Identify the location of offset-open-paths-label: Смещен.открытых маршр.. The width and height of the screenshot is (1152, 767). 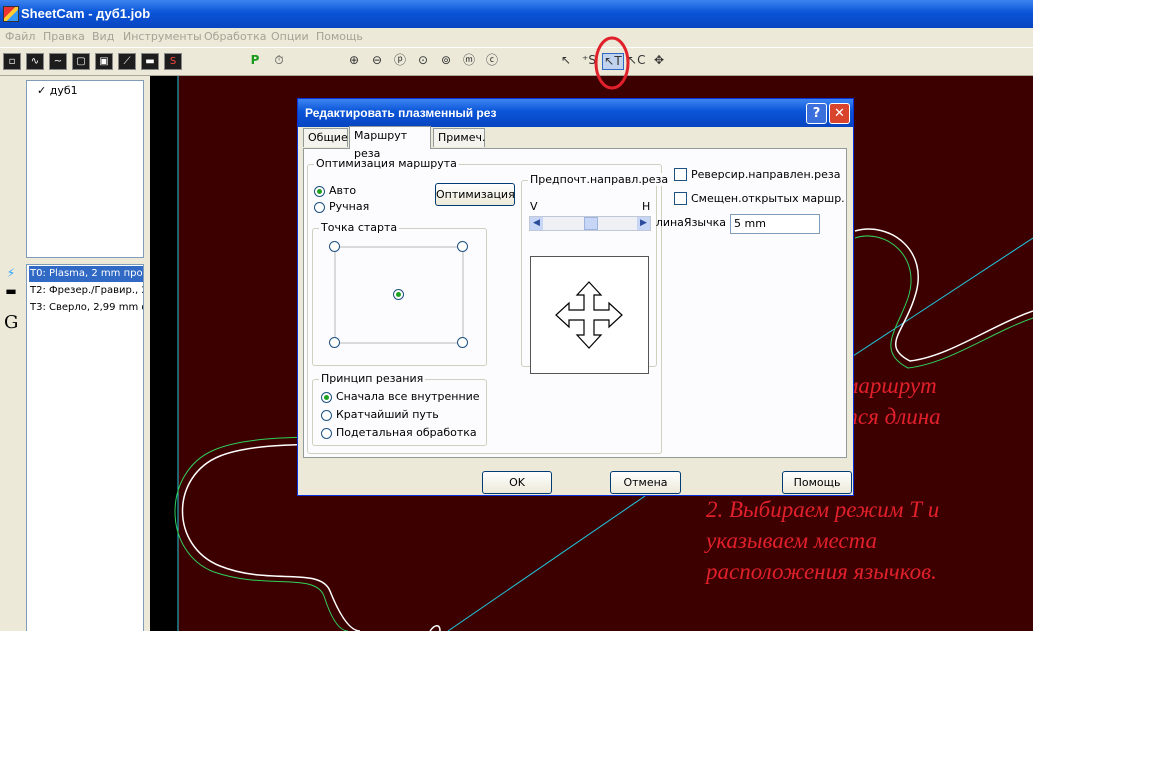
(768, 198).